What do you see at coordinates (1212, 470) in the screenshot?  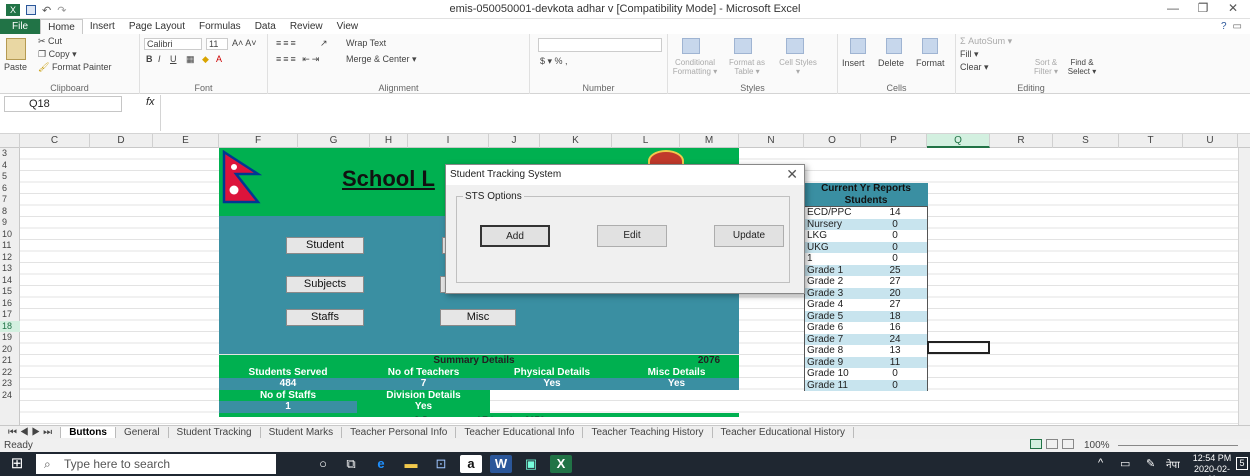 I see `clock-date: 2020-02-11` at bounding box center [1212, 470].